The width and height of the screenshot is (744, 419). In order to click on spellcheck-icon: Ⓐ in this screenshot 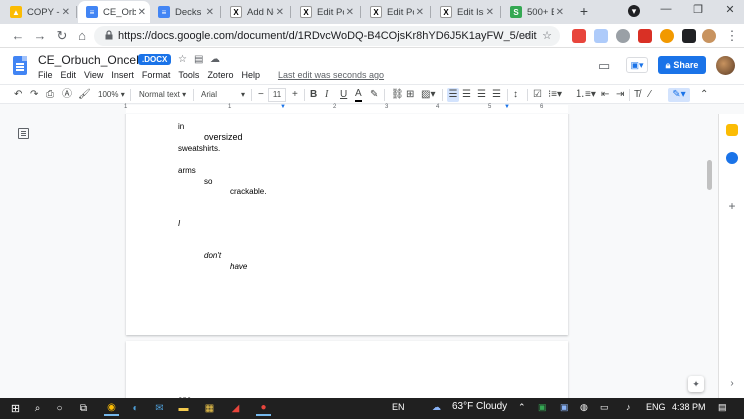, I will do `click(67, 95)`.